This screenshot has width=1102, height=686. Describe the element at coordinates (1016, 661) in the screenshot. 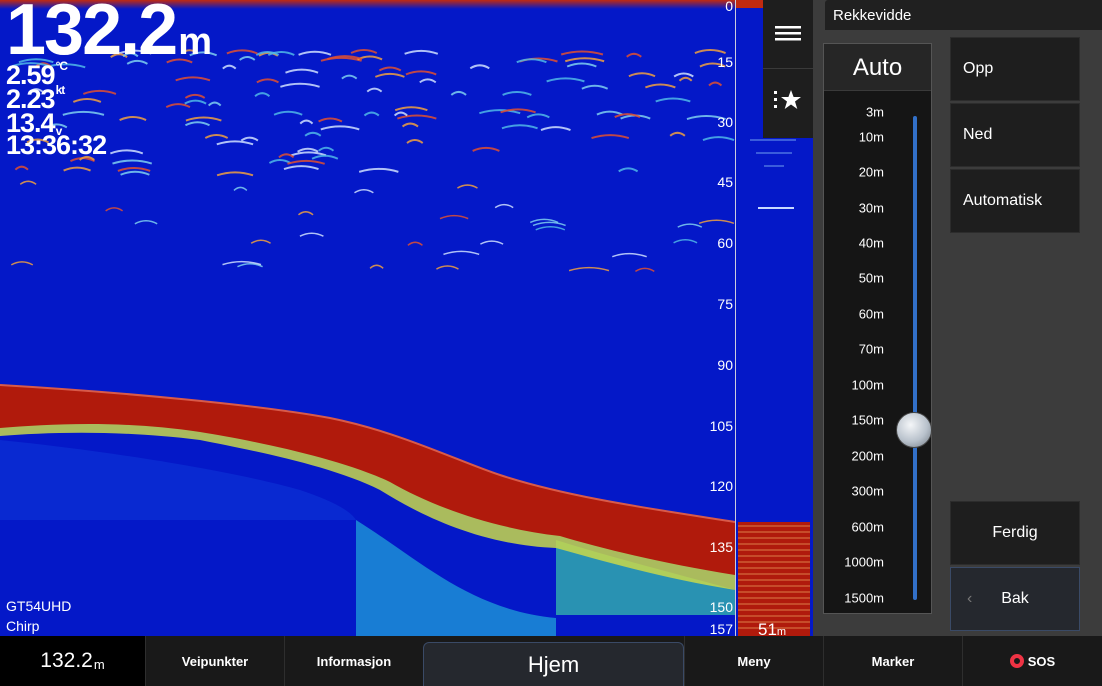

I see `sos-ring-icon` at that location.